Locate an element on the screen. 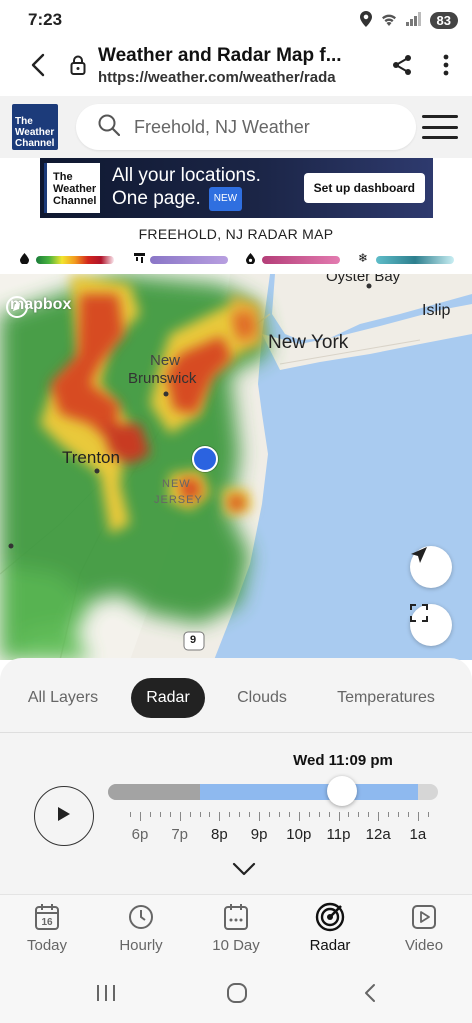 The image size is (472, 1023). status-bar: 7:23 83 is located at coordinates (236, 20).